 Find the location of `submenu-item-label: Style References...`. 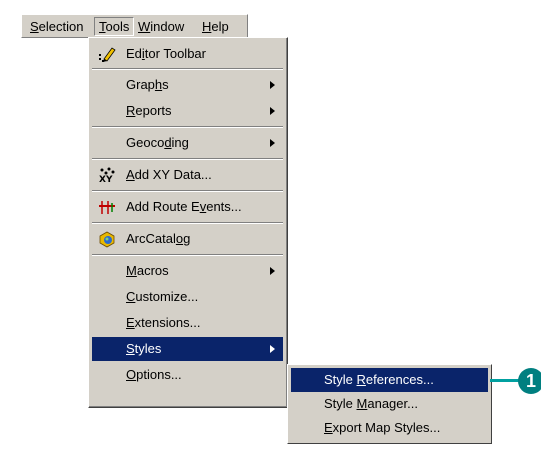

submenu-item-label: Style References... is located at coordinates (379, 379).